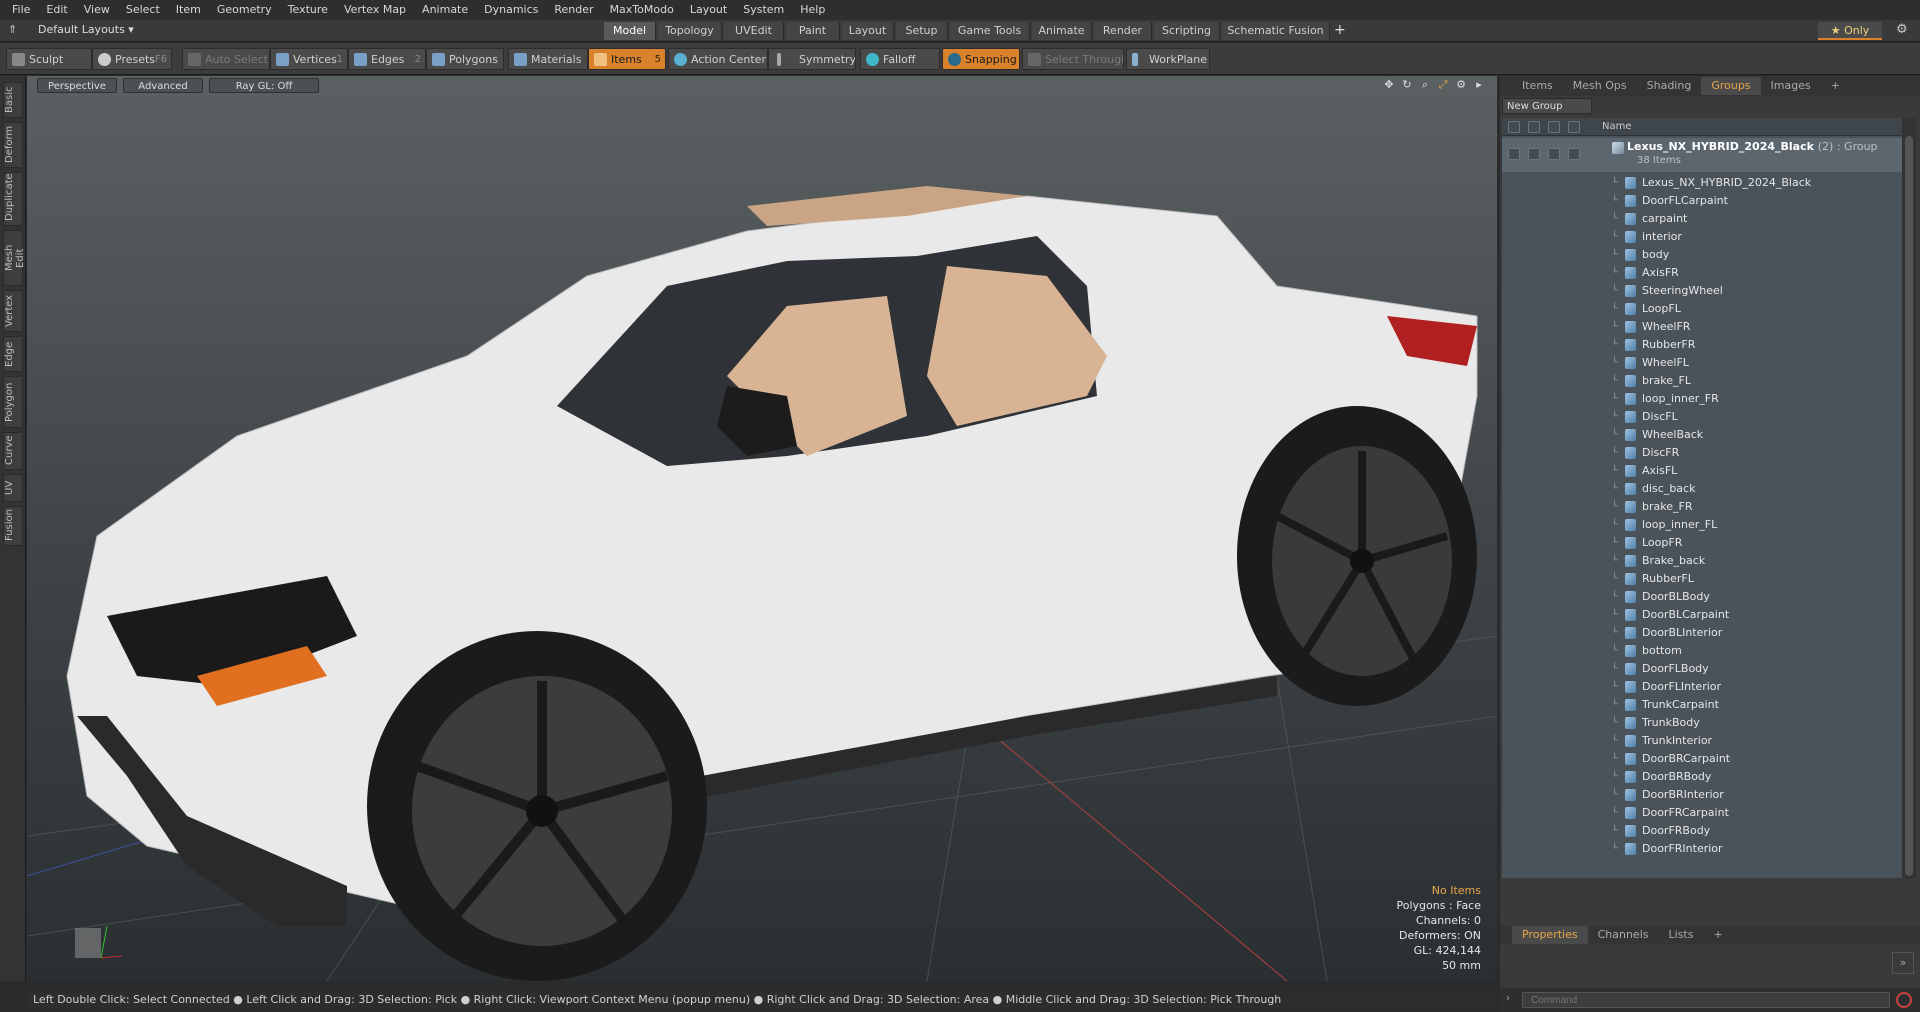  Describe the element at coordinates (511, 10) in the screenshot. I see `menu-dynamics: Dynamics` at that location.